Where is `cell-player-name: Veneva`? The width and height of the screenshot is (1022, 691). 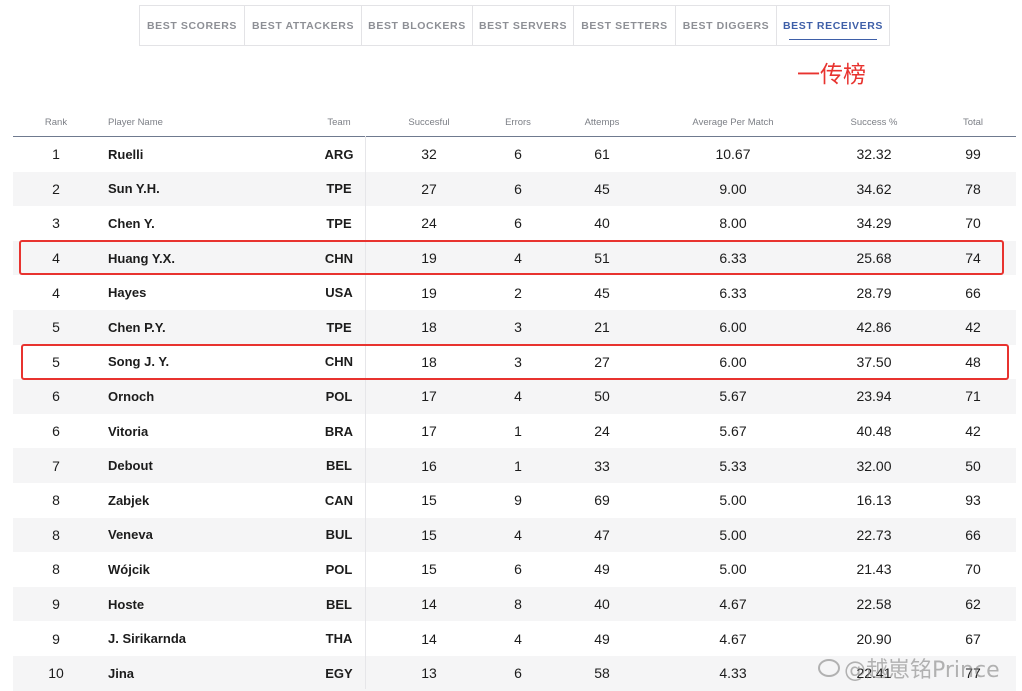 cell-player-name: Veneva is located at coordinates (208, 535).